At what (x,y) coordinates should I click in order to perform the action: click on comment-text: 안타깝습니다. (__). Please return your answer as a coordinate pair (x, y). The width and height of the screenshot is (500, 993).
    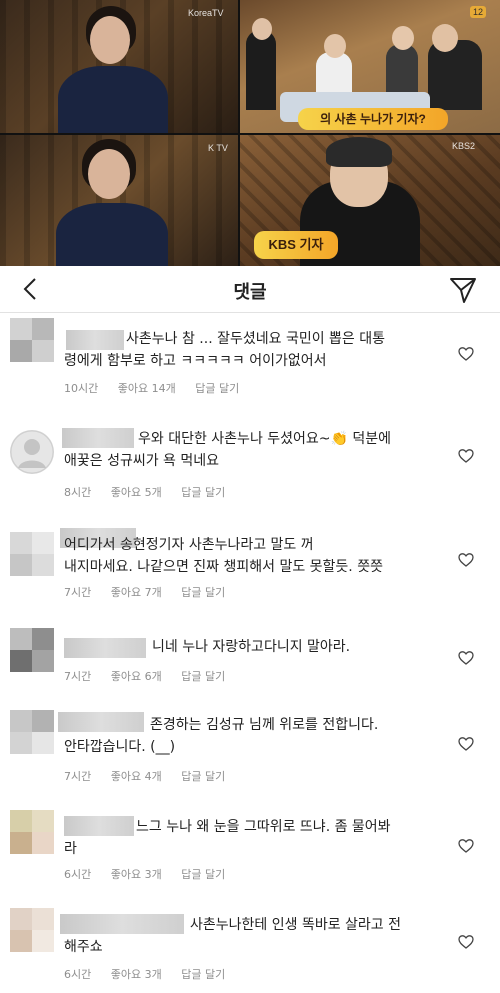
    Looking at the image, I should click on (120, 747).